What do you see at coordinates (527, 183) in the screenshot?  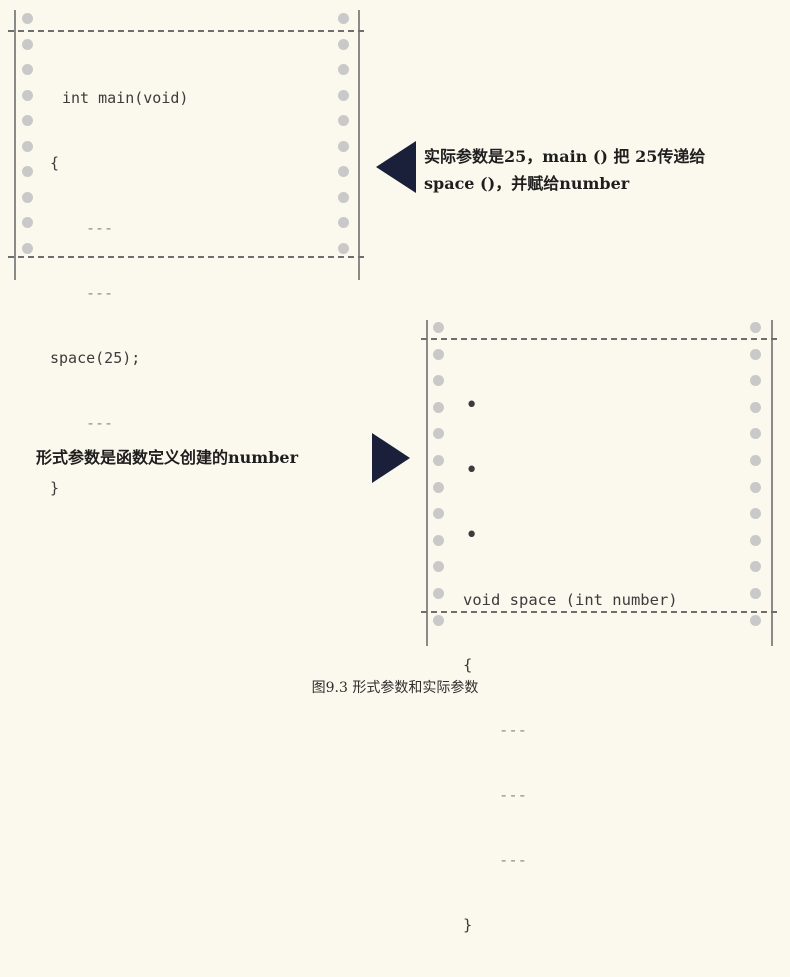 I see `note-line: space ()，并赋给number` at bounding box center [527, 183].